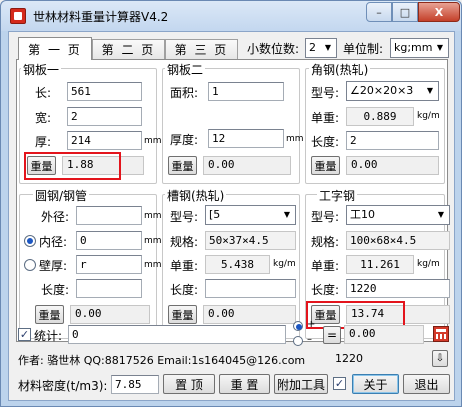 The image size is (462, 407). Describe the element at coordinates (244, 384) in the screenshot. I see `reset-button: 重 置` at that location.